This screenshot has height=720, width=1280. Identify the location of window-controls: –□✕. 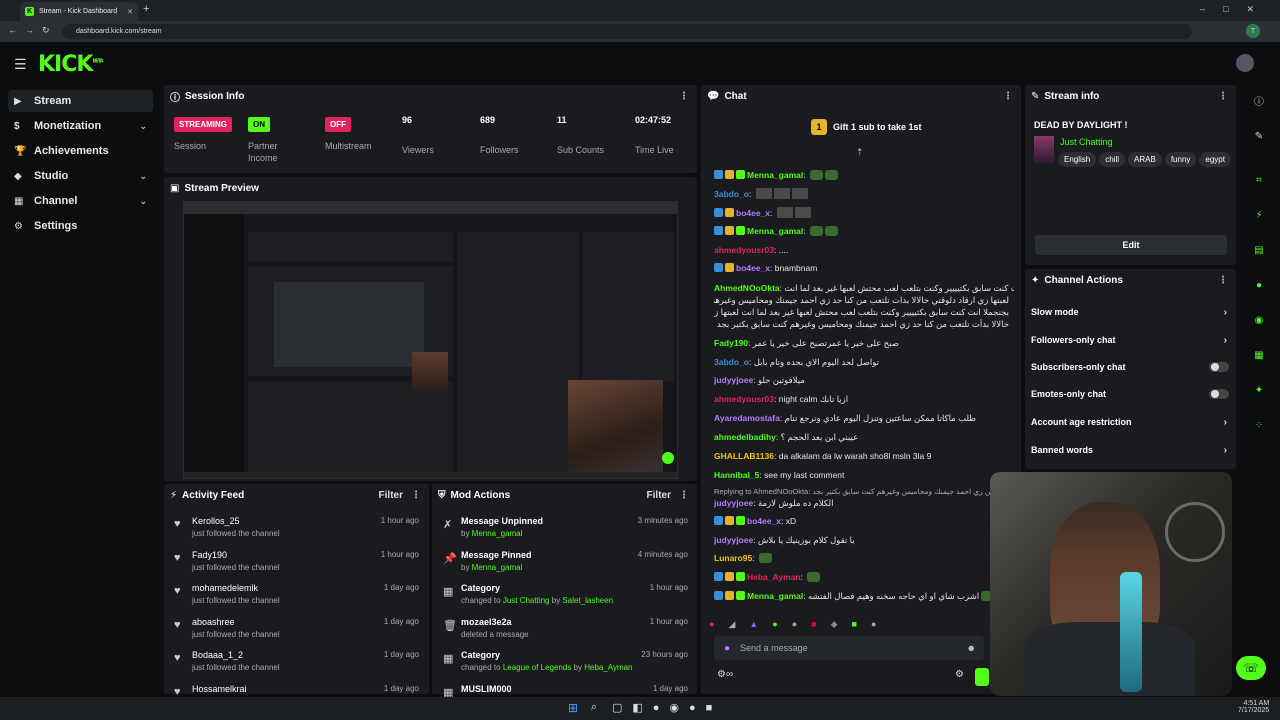
(1236, 9).